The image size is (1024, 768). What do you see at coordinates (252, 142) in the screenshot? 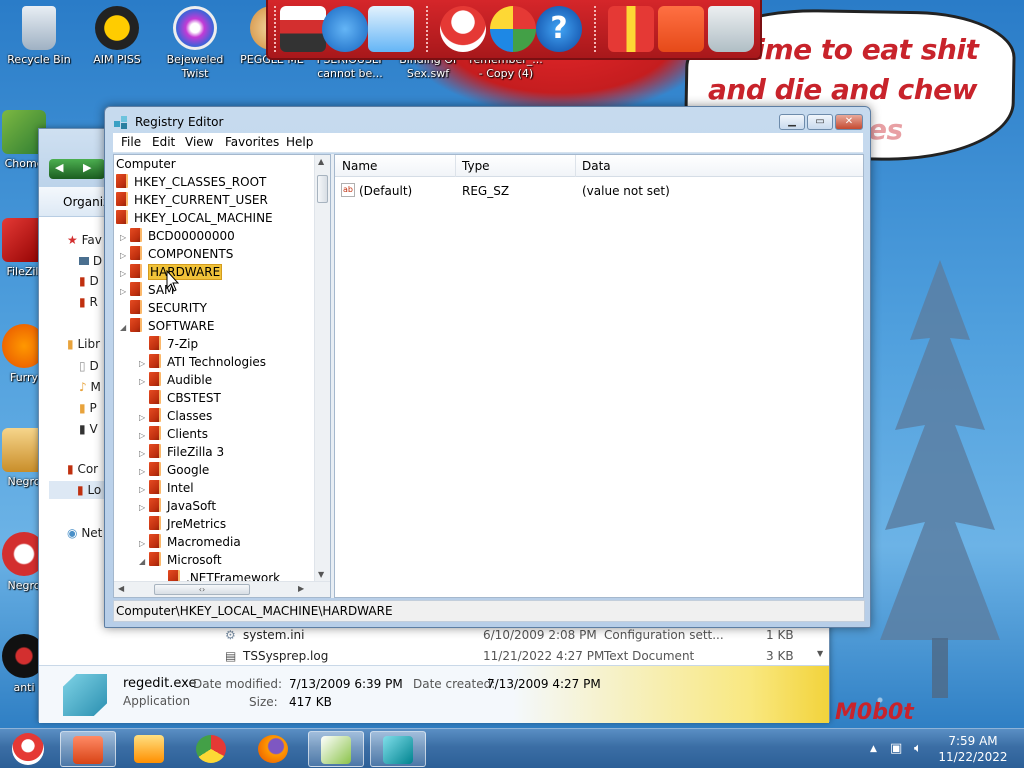
I see `menu-favorites: Favorites` at bounding box center [252, 142].